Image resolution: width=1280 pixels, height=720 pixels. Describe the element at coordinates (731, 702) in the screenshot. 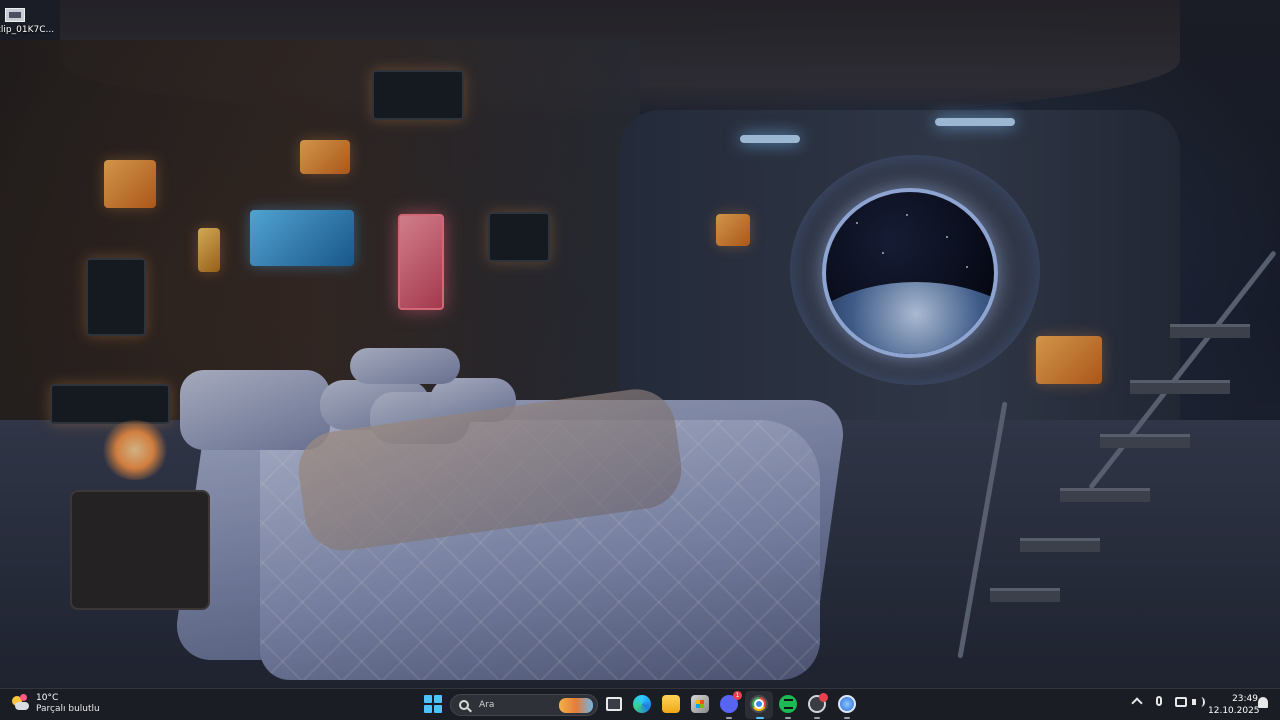

I see `discord-icon: 1` at that location.